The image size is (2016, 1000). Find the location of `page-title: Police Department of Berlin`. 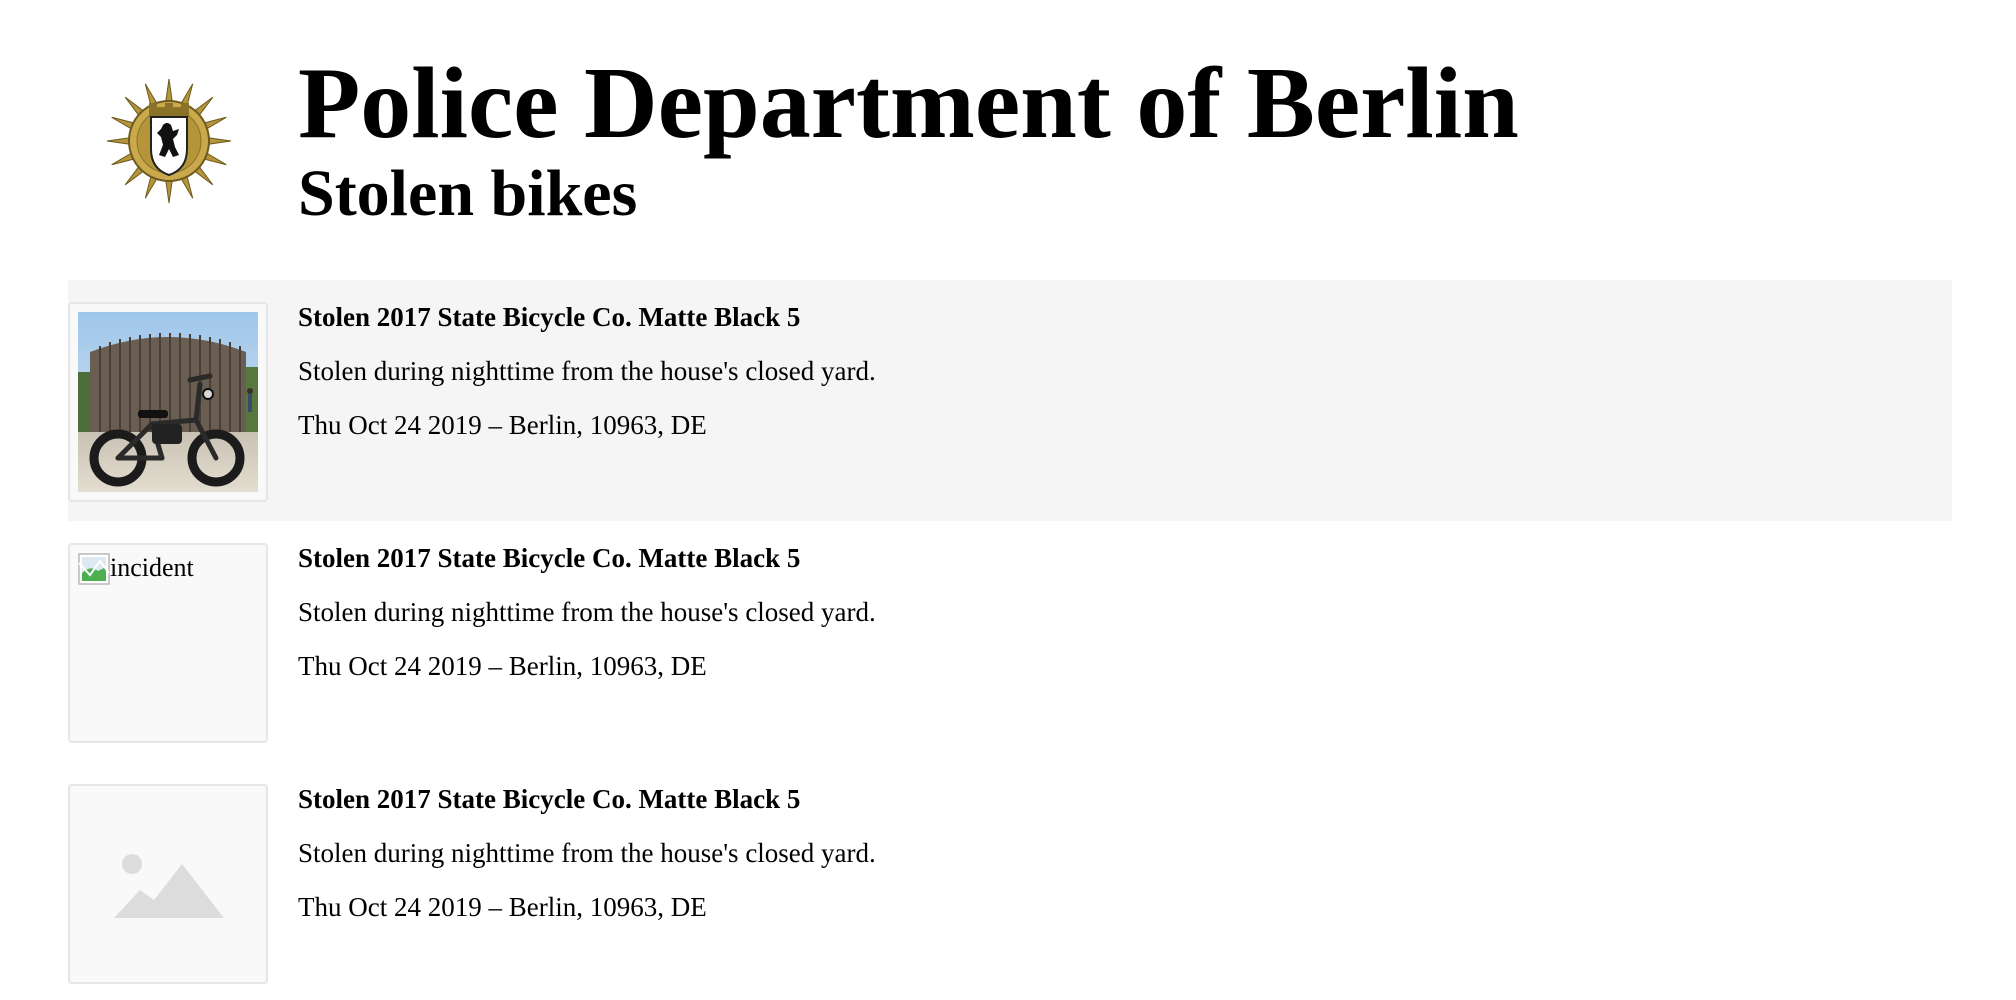

page-title: Police Department of Berlin is located at coordinates (908, 103).